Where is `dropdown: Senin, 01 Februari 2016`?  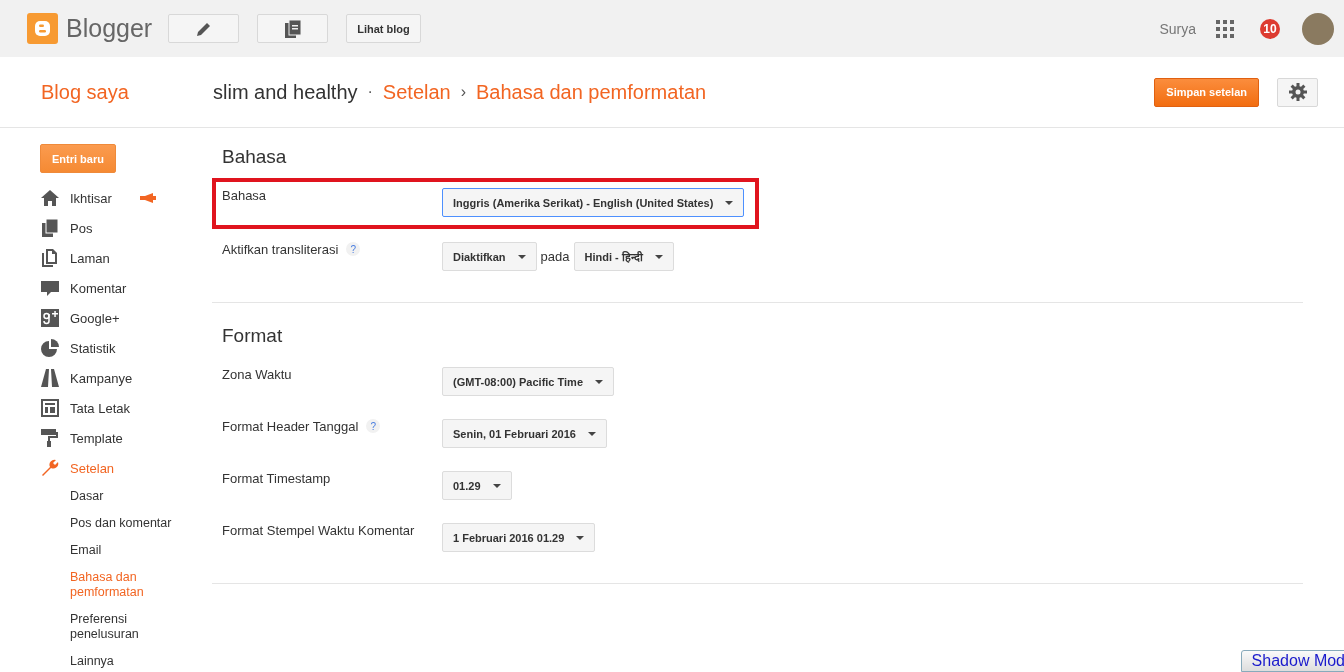
dropdown: Senin, 01 Februari 2016 is located at coordinates (524, 433).